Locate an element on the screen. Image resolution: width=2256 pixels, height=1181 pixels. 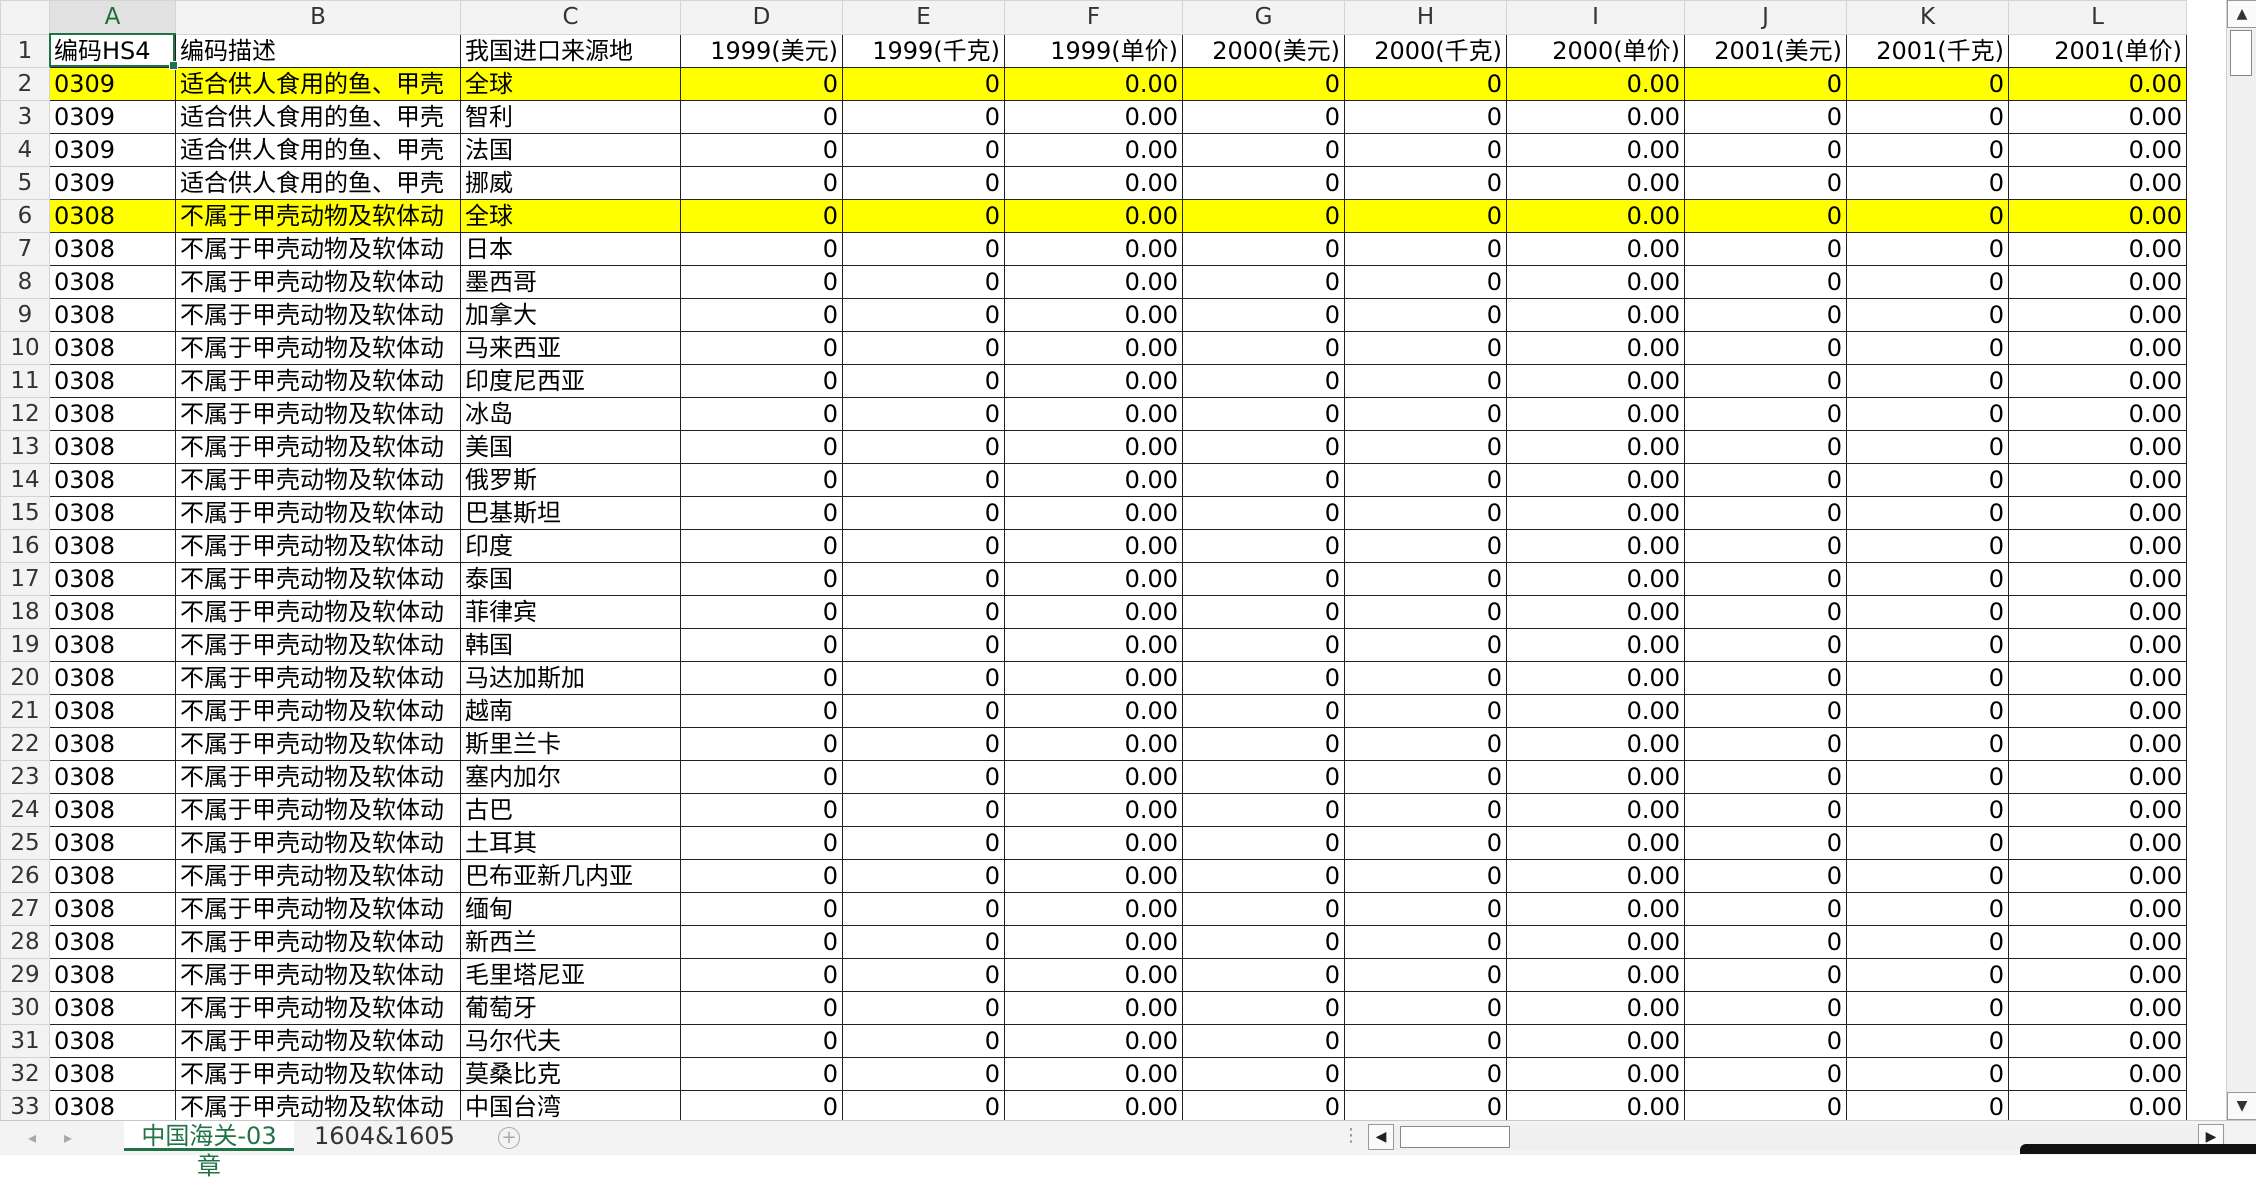
row-header: 4 is located at coordinates (25, 150).